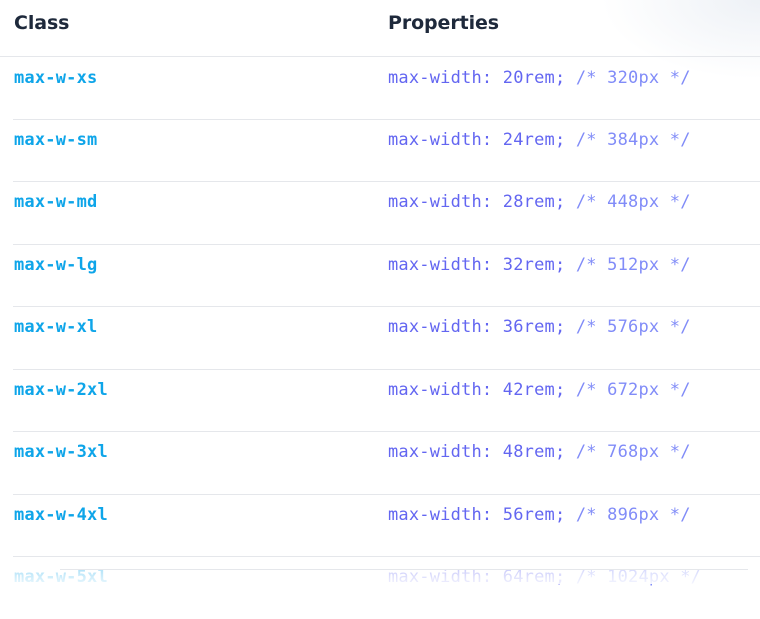 The width and height of the screenshot is (760, 619). I want to click on column-header-properties: Properties, so click(443, 23).